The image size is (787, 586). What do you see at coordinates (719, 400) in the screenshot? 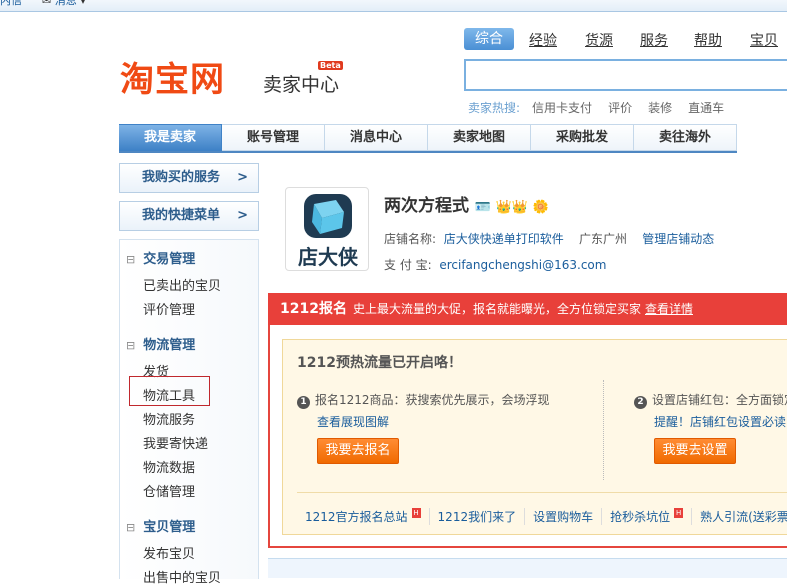
I see `step-text: 设置店铺红包：全方面锁定` at bounding box center [719, 400].